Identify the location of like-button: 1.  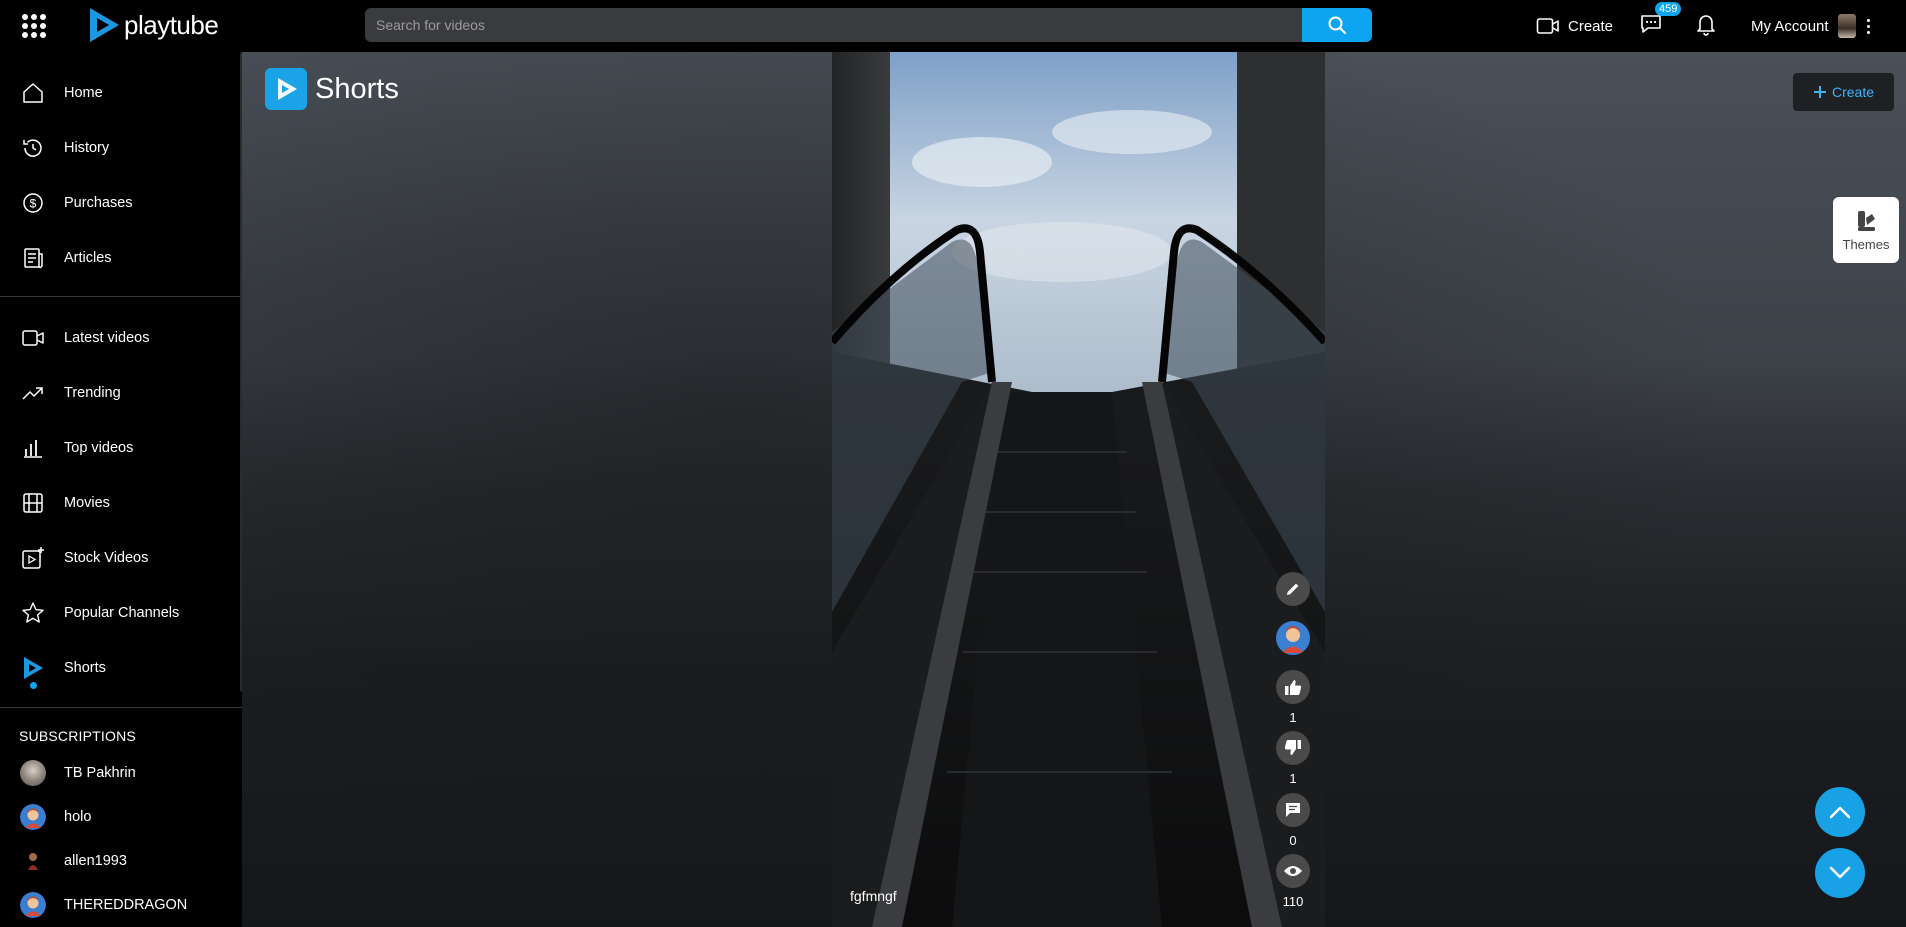
(1293, 697).